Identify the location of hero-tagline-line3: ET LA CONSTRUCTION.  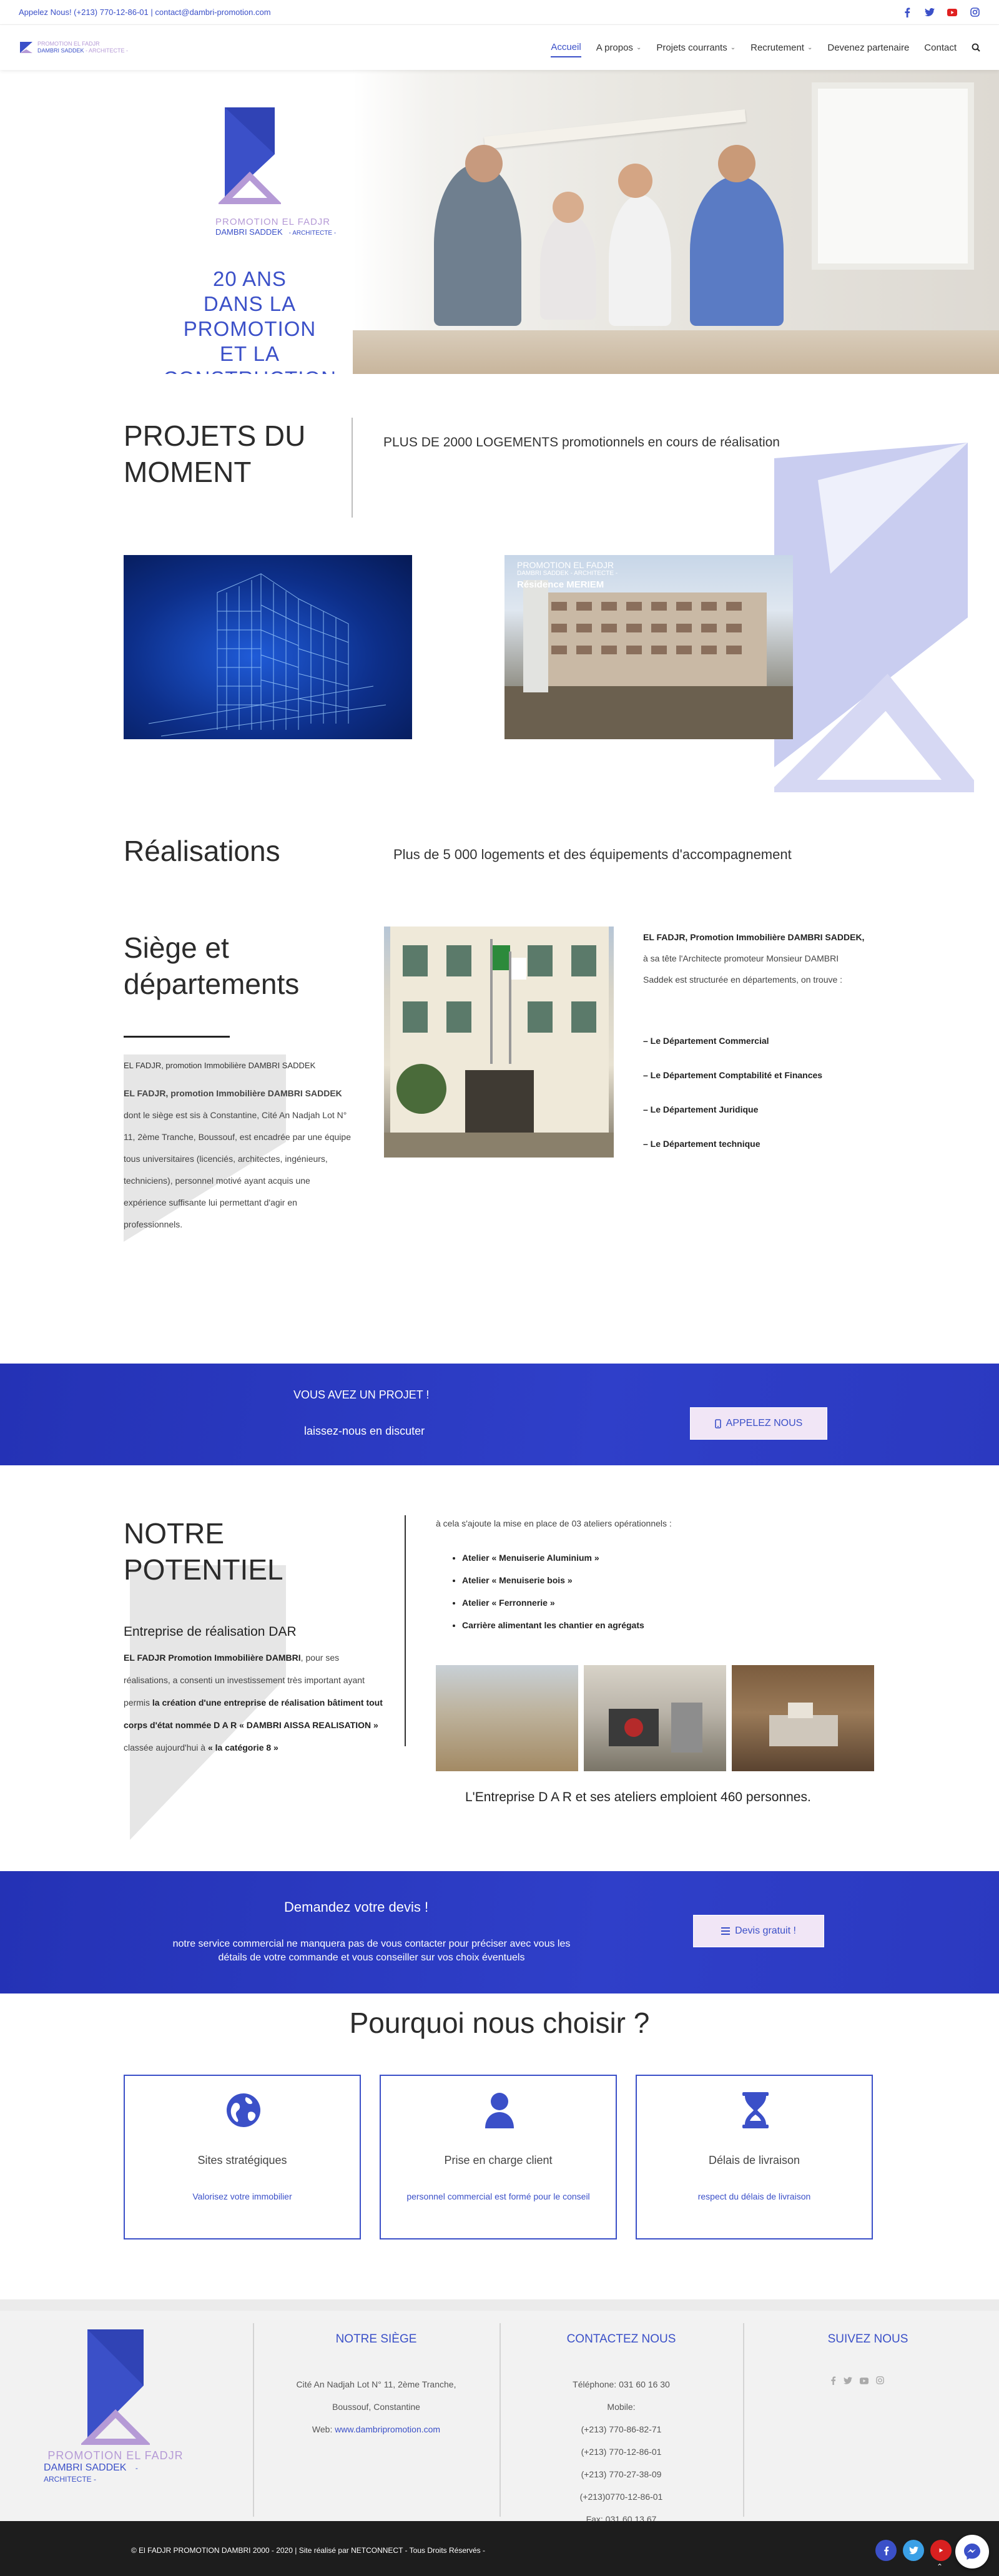
(250, 358).